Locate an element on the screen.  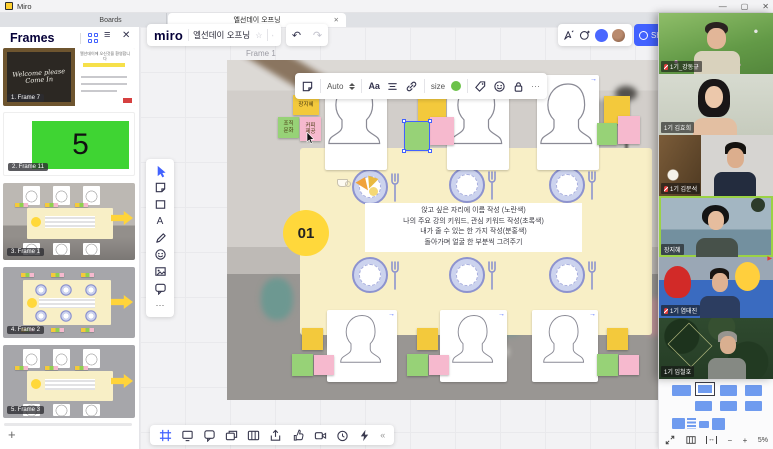
video-tile: 1기 김문석 is located at coordinates (716, 165).